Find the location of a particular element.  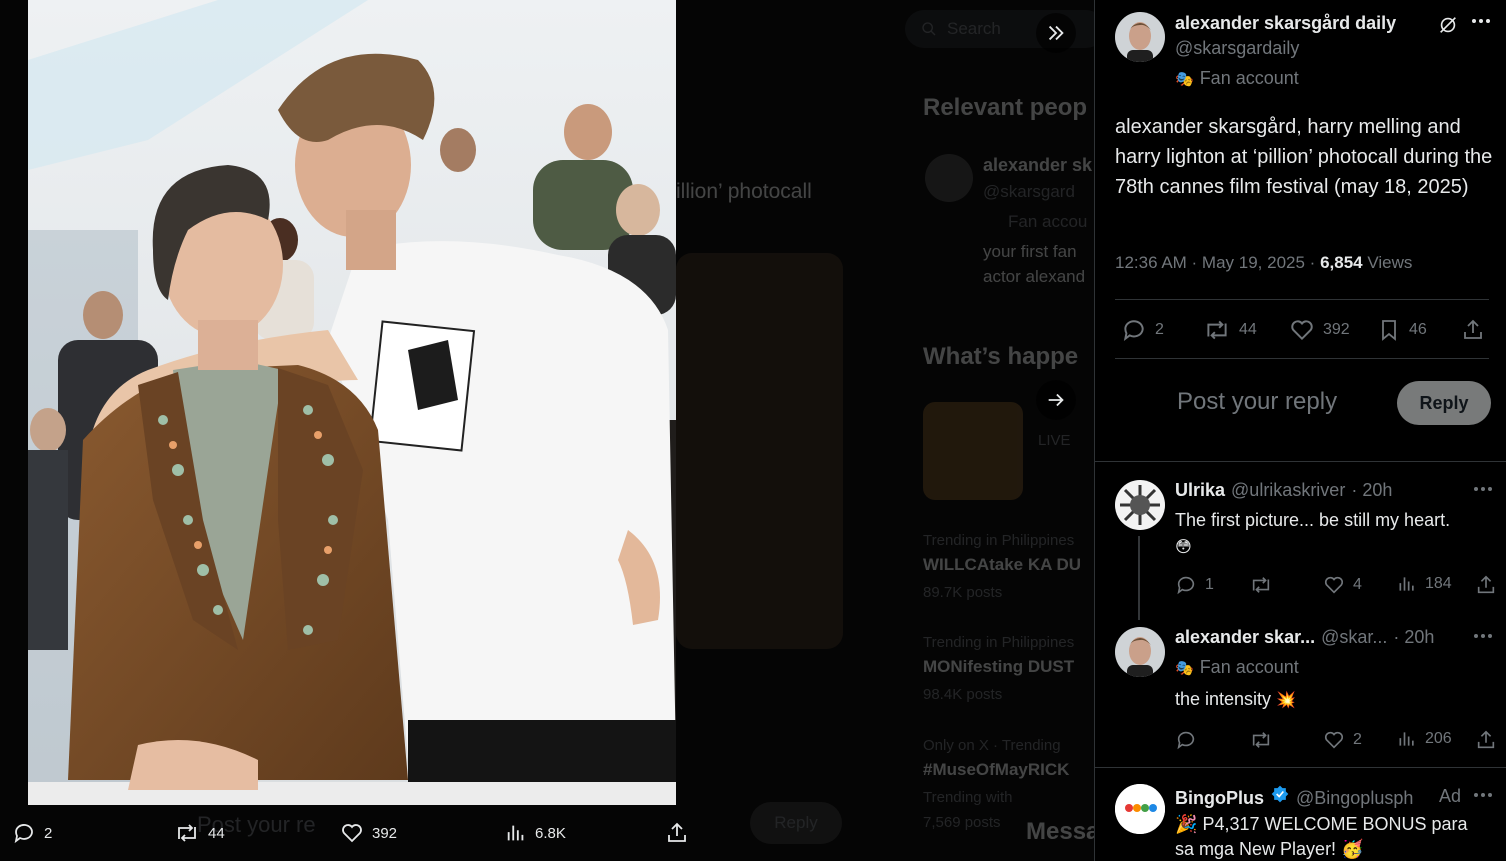

bookmark-count: 46 is located at coordinates (1418, 329).